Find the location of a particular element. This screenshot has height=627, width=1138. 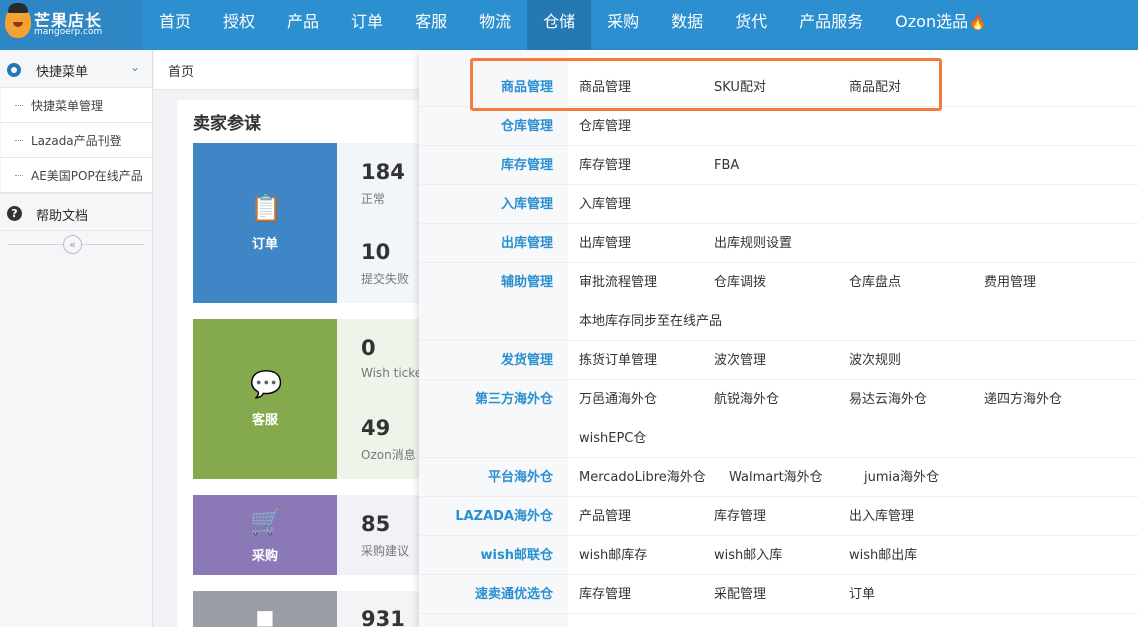

dd-category: 商品管理 is located at coordinates (486, 87).